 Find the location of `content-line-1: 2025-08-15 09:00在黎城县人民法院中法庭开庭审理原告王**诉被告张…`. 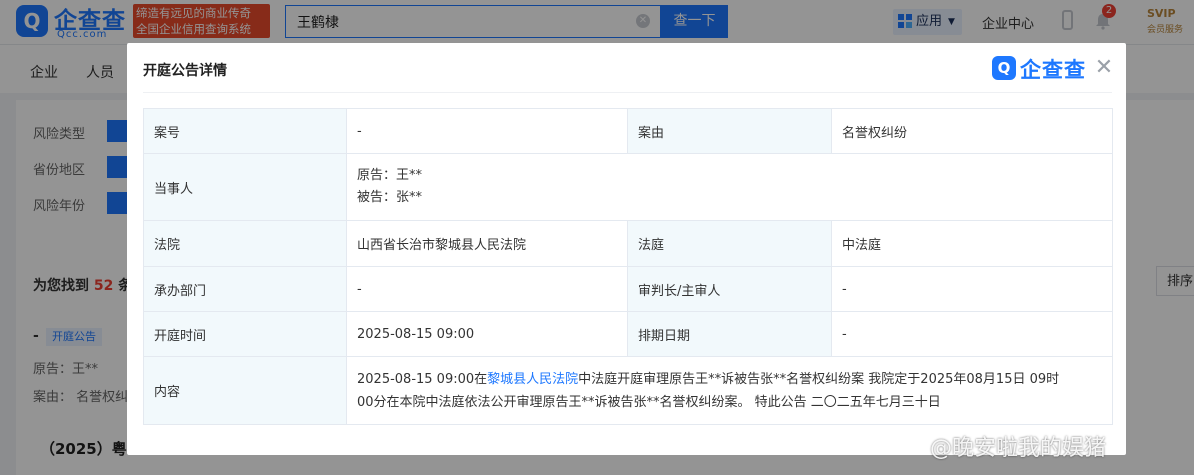

content-line-1: 2025-08-15 09:00在黎城县人民法院中法庭开庭审理原告王**诉被告张… is located at coordinates (729, 379).